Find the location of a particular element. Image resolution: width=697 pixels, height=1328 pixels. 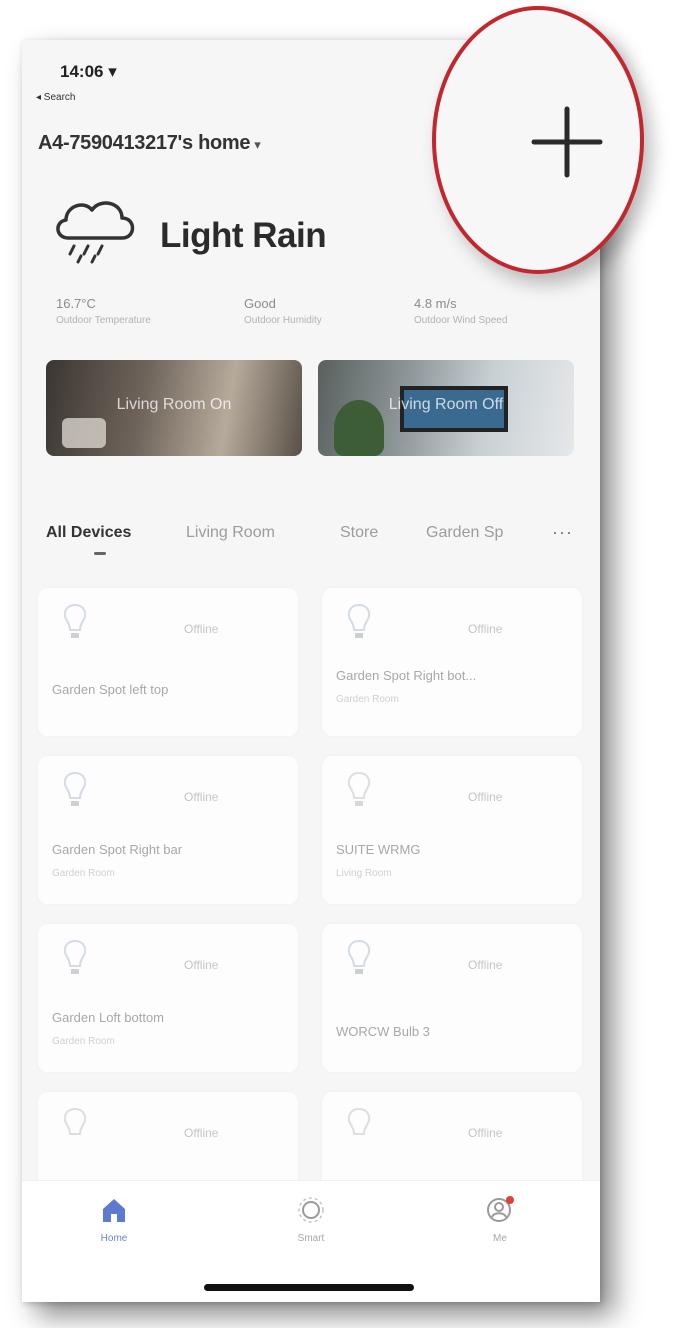

weather-stat-humidity: Good Outdoor Humidity is located at coordinates (283, 311).